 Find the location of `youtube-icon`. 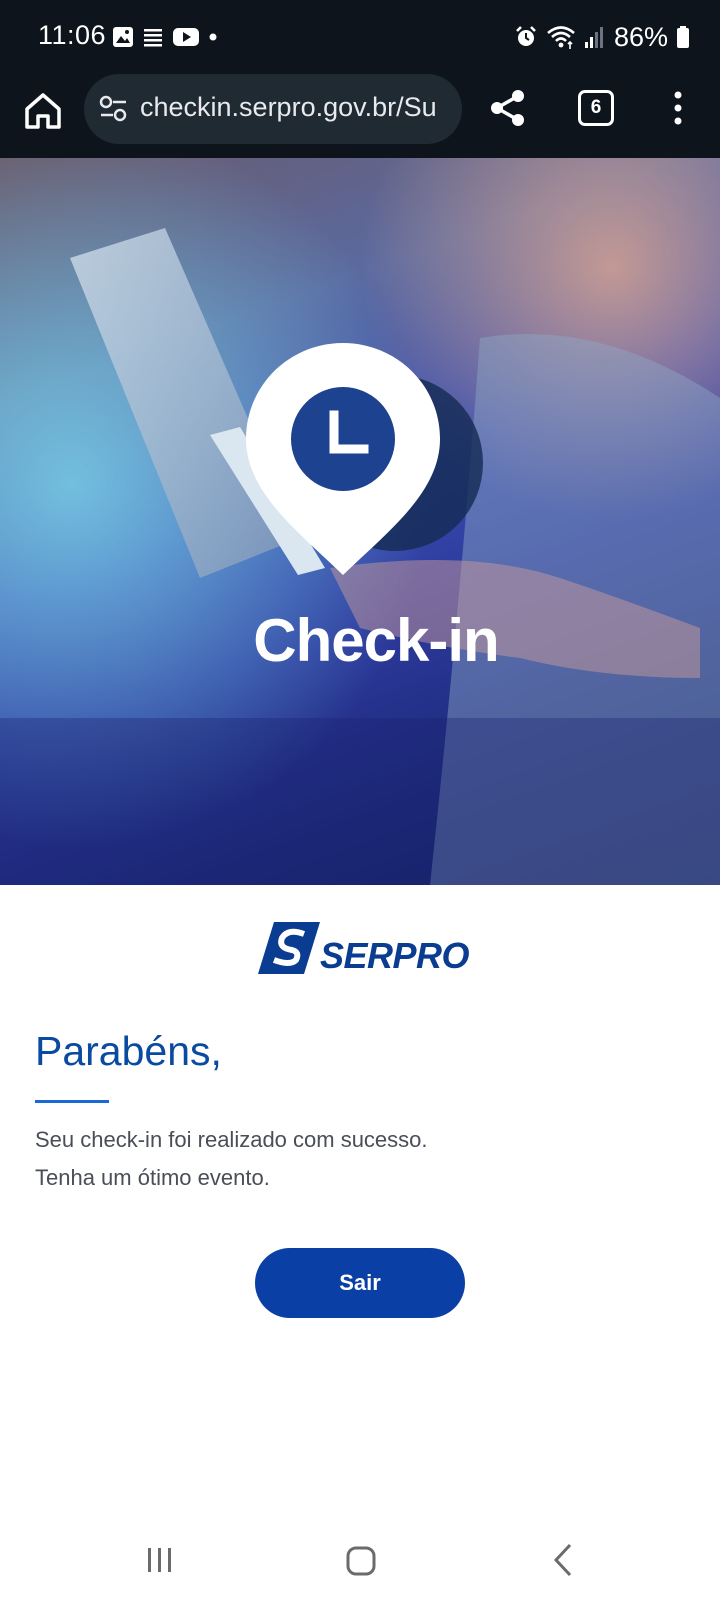

youtube-icon is located at coordinates (186, 37).